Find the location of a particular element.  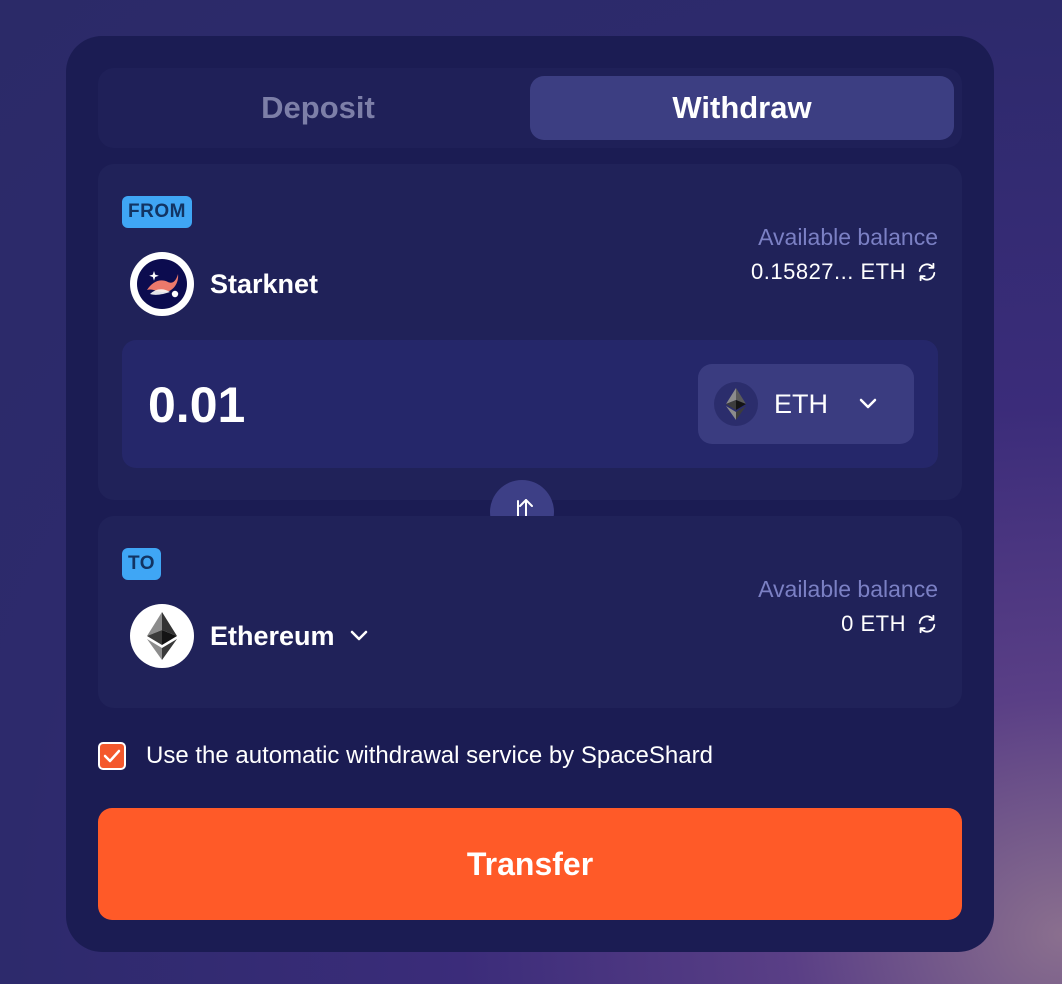

eth-icon is located at coordinates (736, 404).